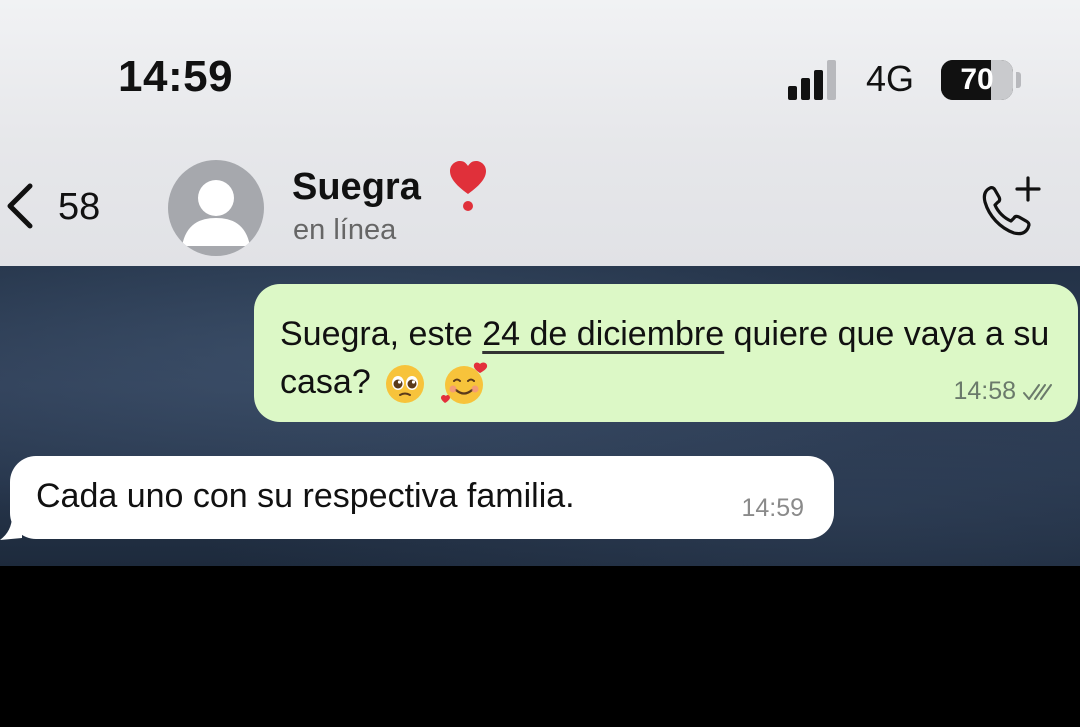 This screenshot has height=727, width=1080. Describe the element at coordinates (1018, 80) in the screenshot. I see `battery-cap` at that location.